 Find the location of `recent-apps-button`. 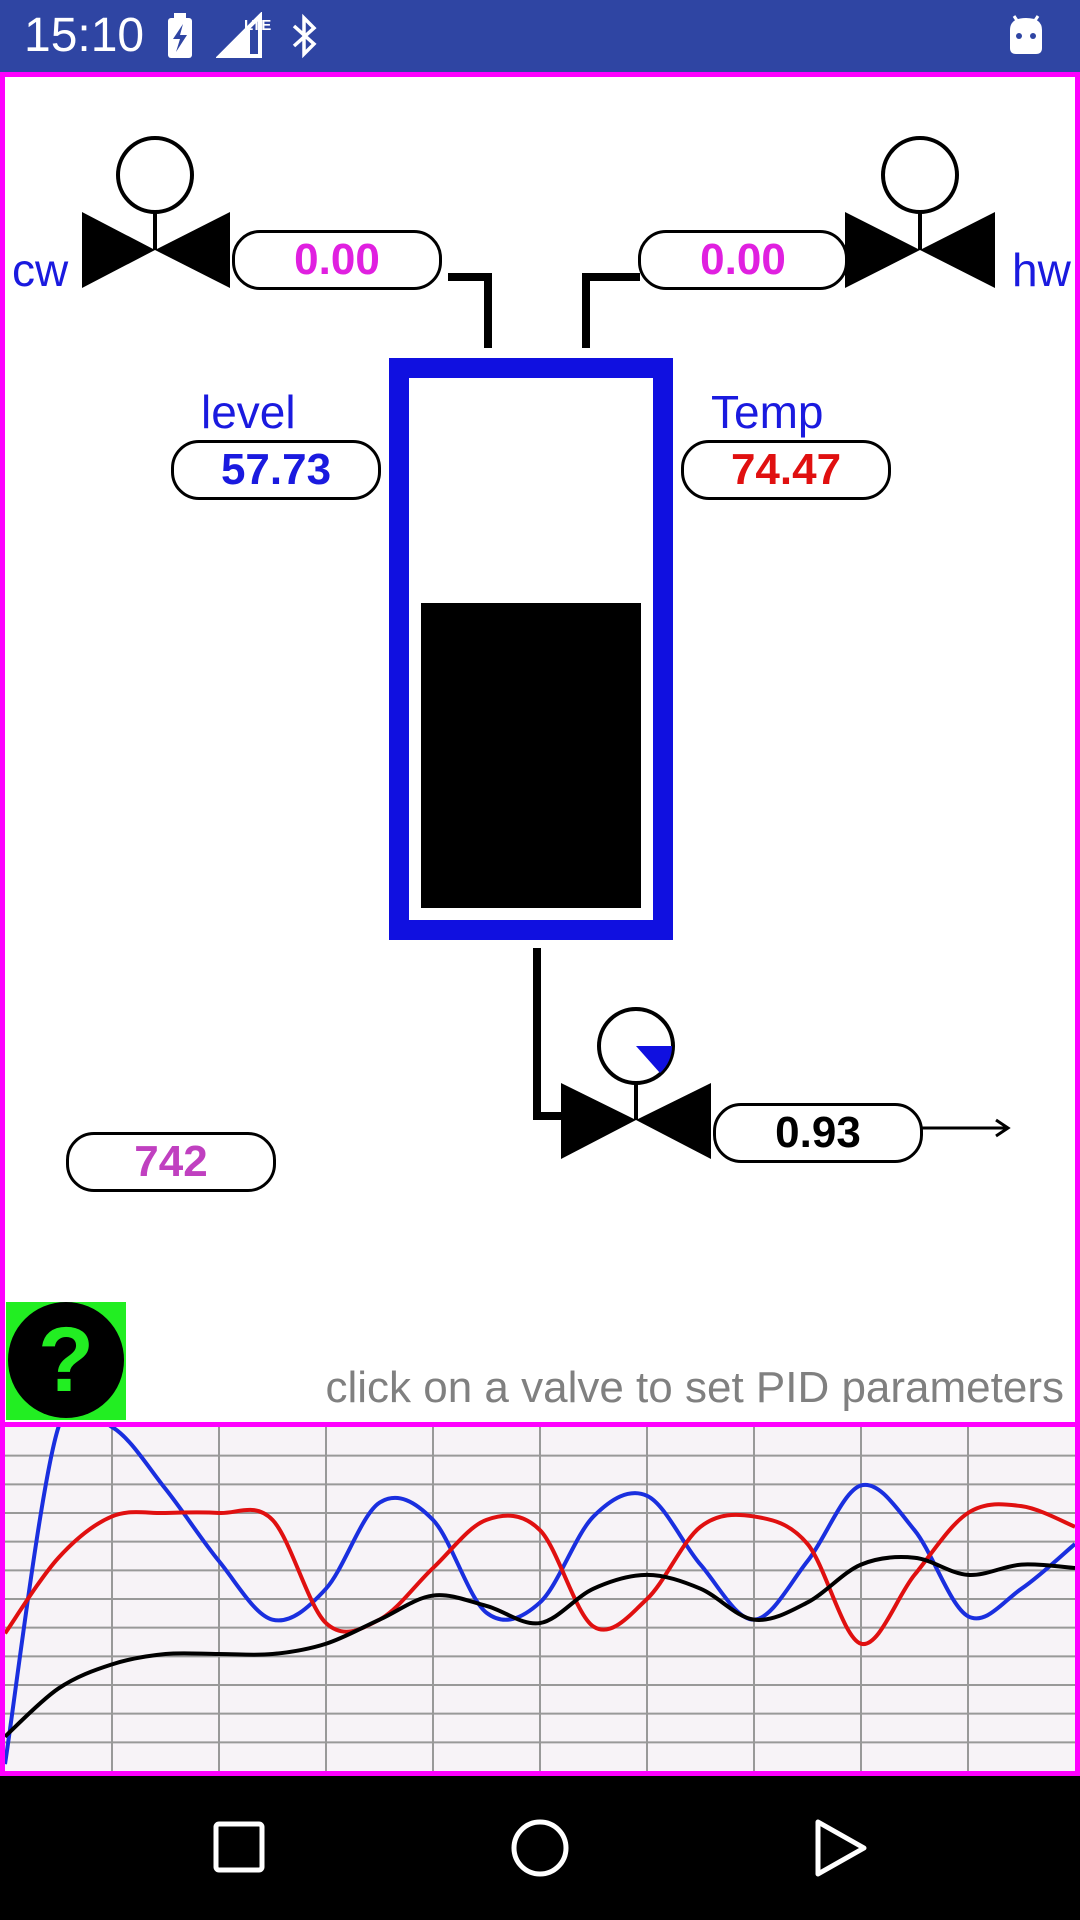

recent-apps-button is located at coordinates (240, 1850).